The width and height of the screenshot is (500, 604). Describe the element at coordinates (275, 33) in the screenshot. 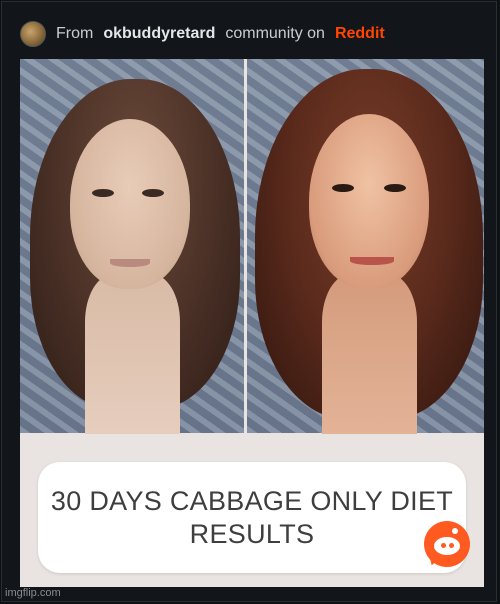

I see `header-middle: community on` at that location.